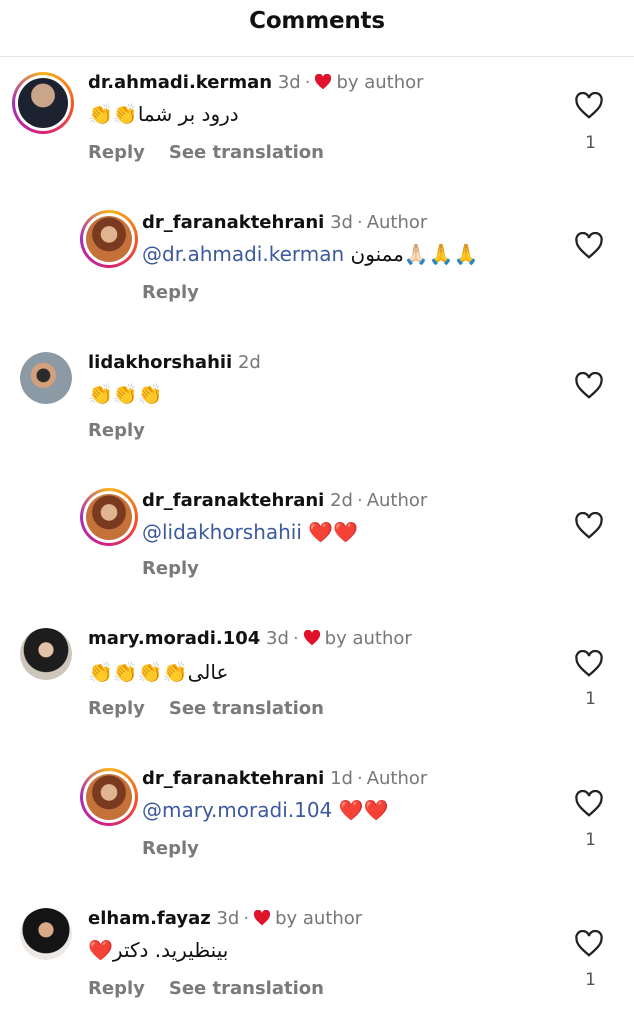  Describe the element at coordinates (317, 406) in the screenshot. I see `comment-item: lidakhorshahii 2d 👏👏👏 Reply` at that location.